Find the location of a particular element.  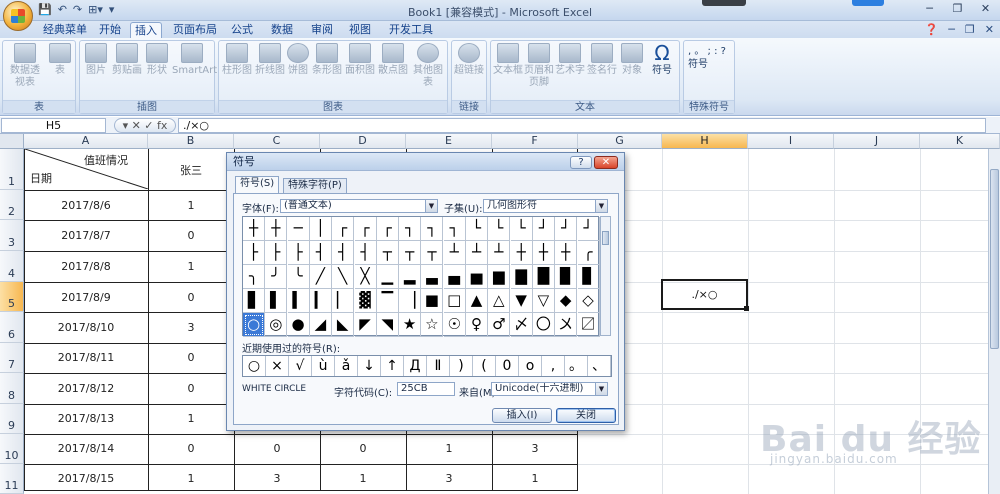

symbol-cell: 〼 is located at coordinates (588, 325).